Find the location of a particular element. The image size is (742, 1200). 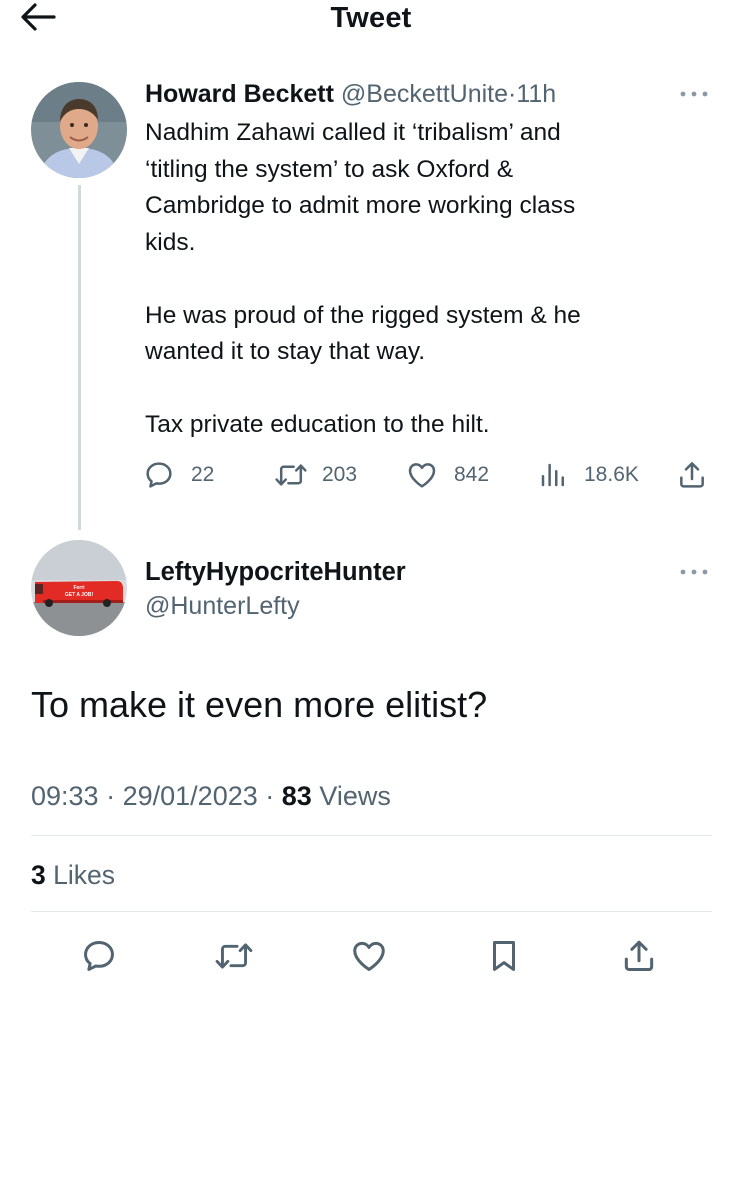

share-action is located at coordinates (692, 475).